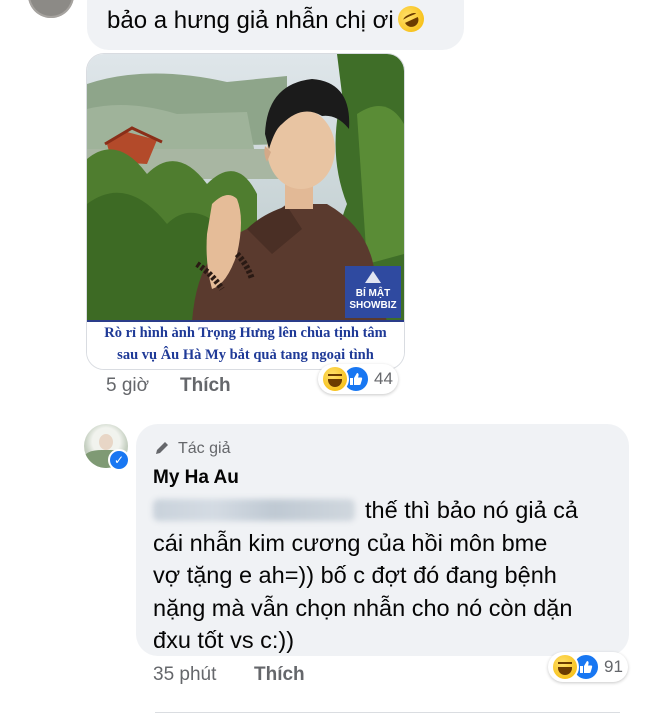 Image resolution: width=650 pixels, height=715 pixels. Describe the element at coordinates (410, 19) in the screenshot. I see `rofl-emoji-icon` at that location.